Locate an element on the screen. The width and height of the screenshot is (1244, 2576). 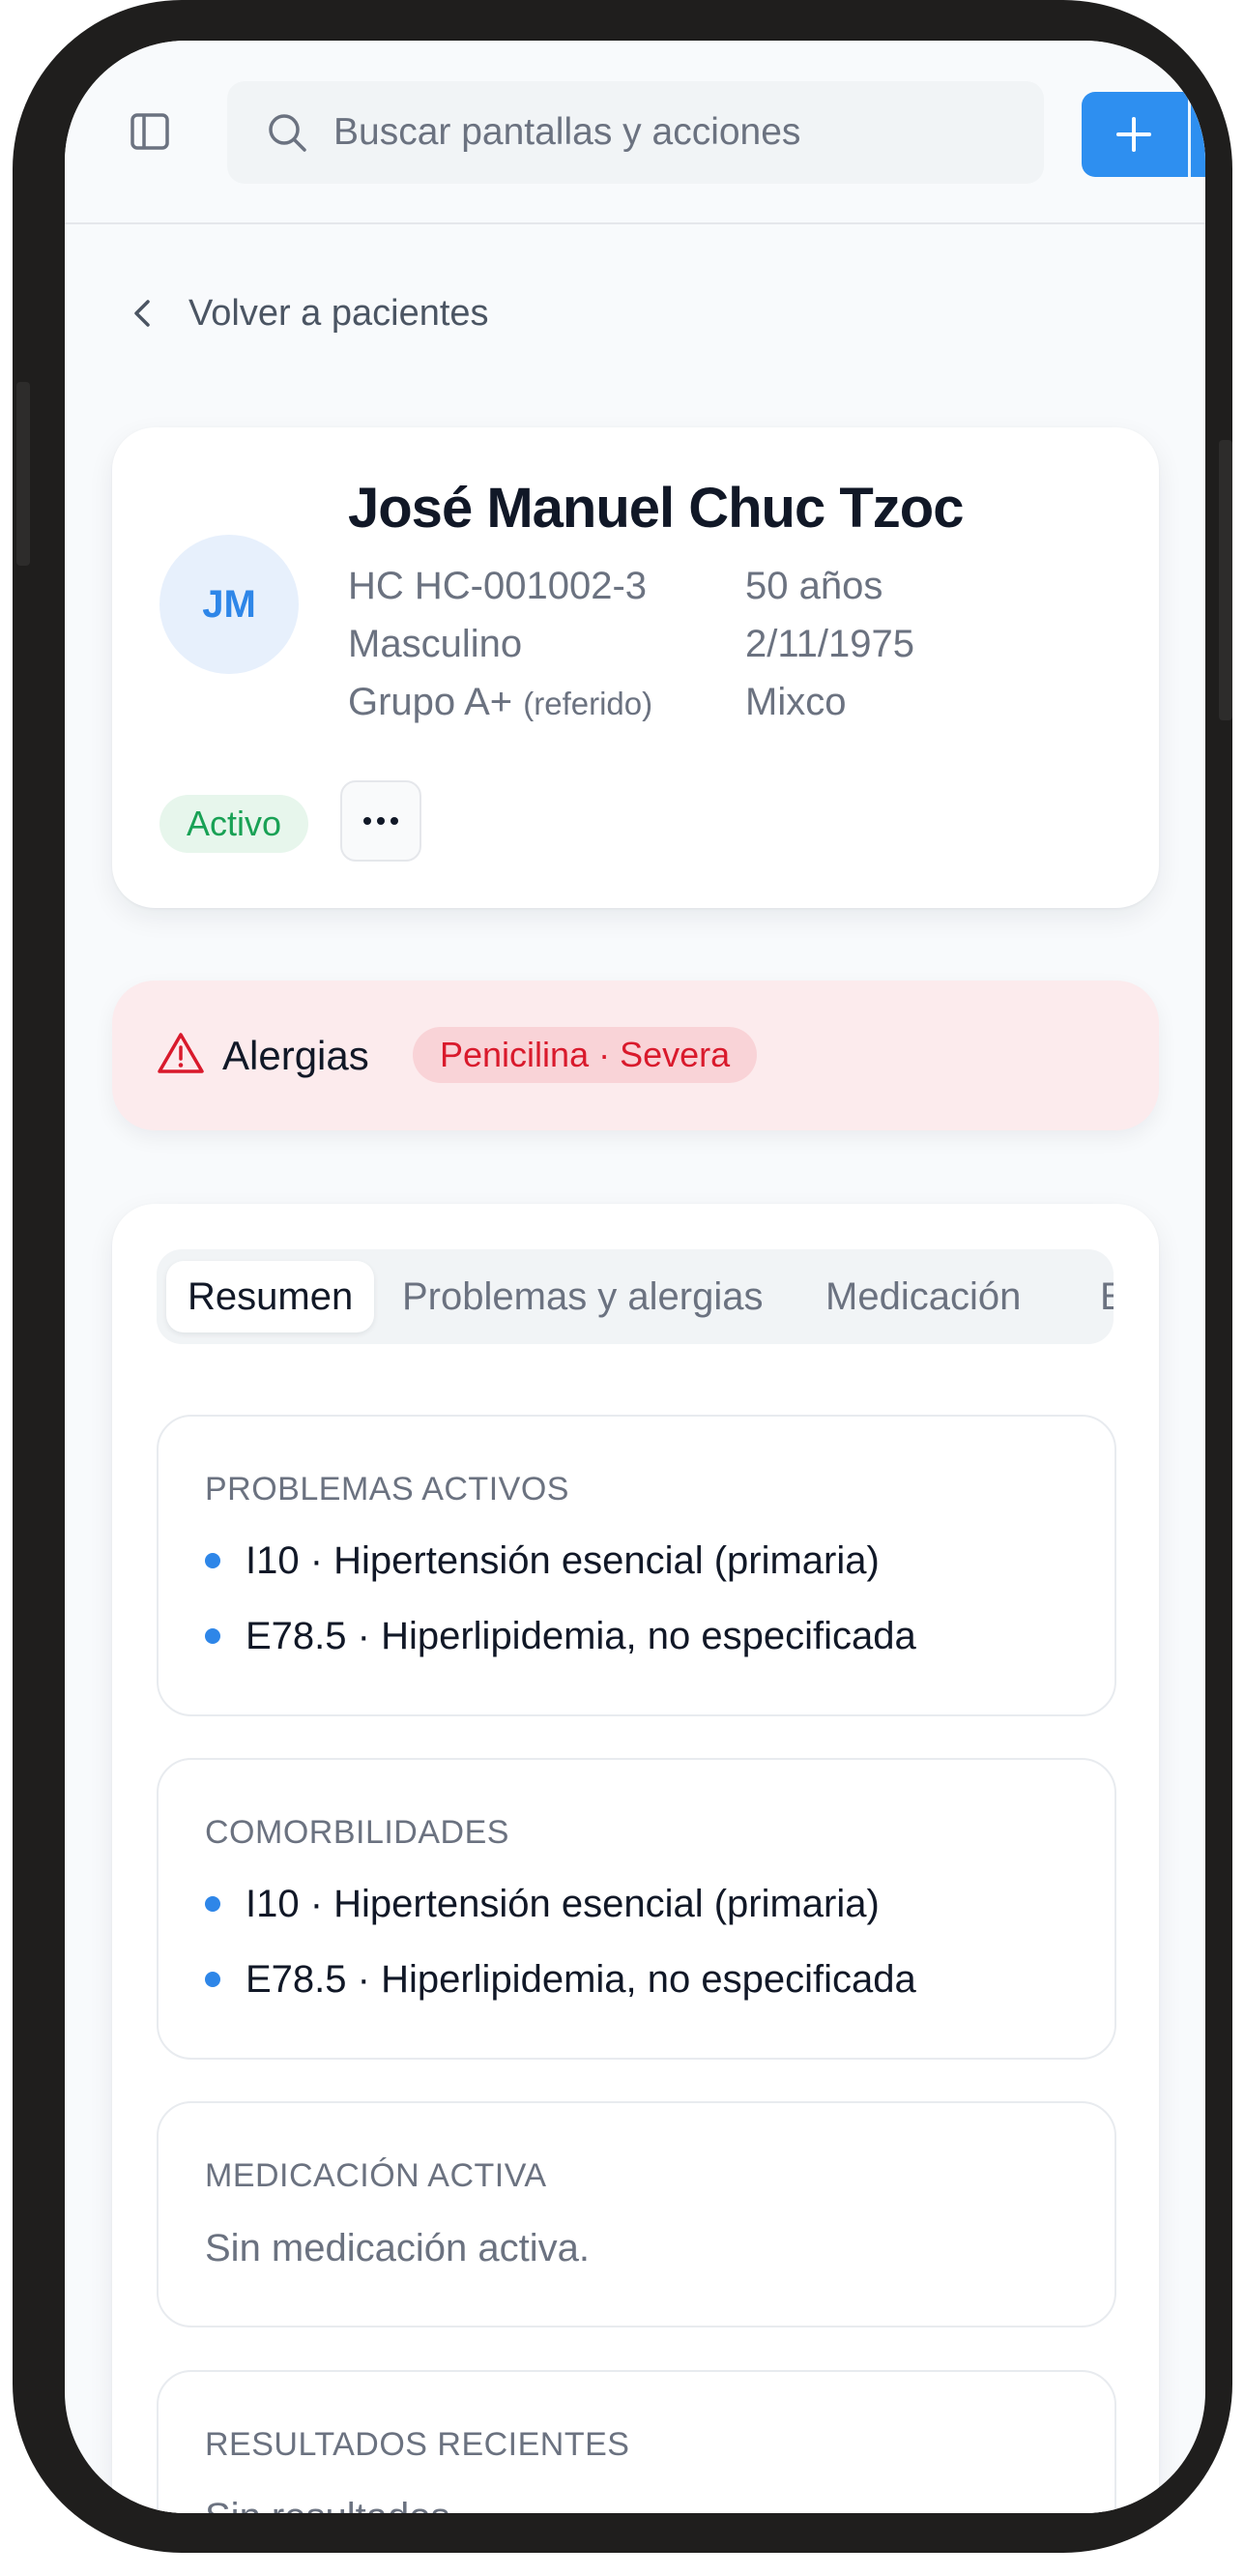
allergy-alert-card: Alergias Penicilina · Severa is located at coordinates (635, 1055).